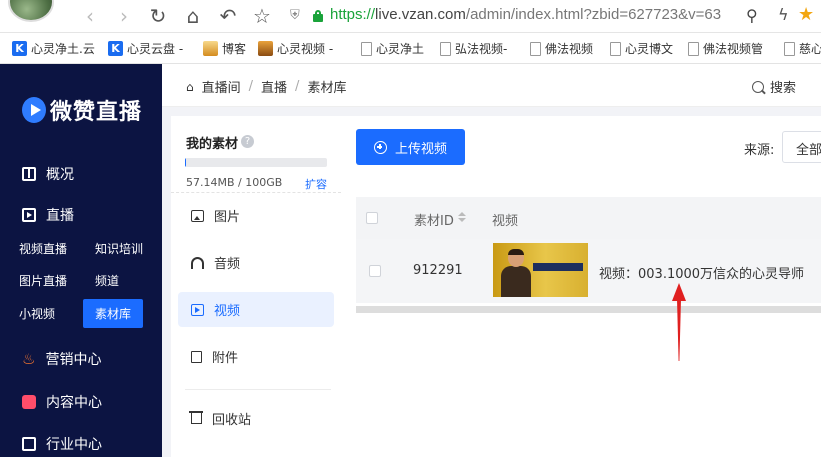 This screenshot has width=821, height=457. What do you see at coordinates (802, 48) in the screenshot?
I see `bookmark-item: 慈心` at bounding box center [802, 48].